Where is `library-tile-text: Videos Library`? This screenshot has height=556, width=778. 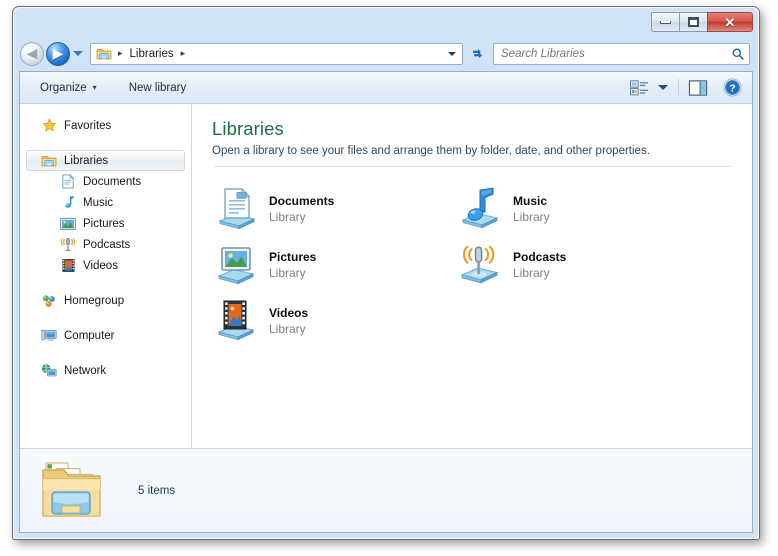 library-tile-text: Videos Library is located at coordinates (288, 321).